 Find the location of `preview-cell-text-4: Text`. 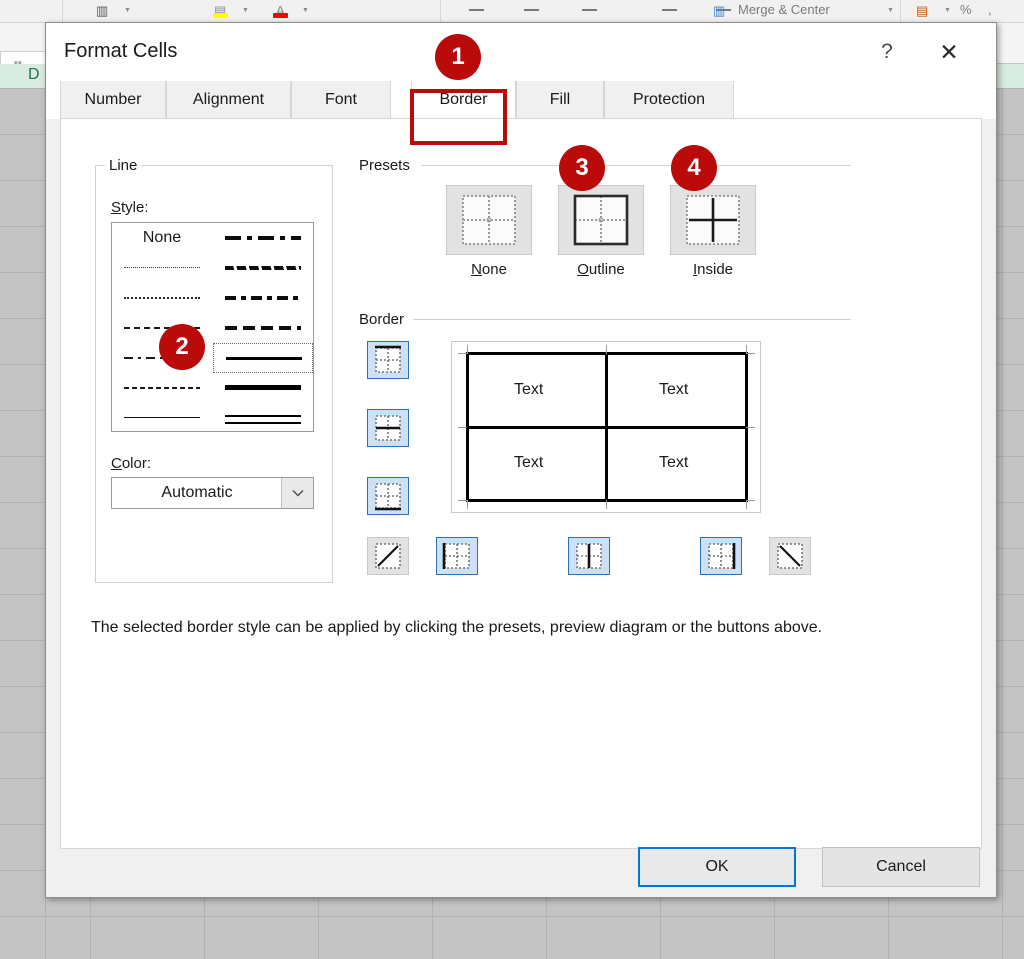

preview-cell-text-4: Text is located at coordinates (674, 462).